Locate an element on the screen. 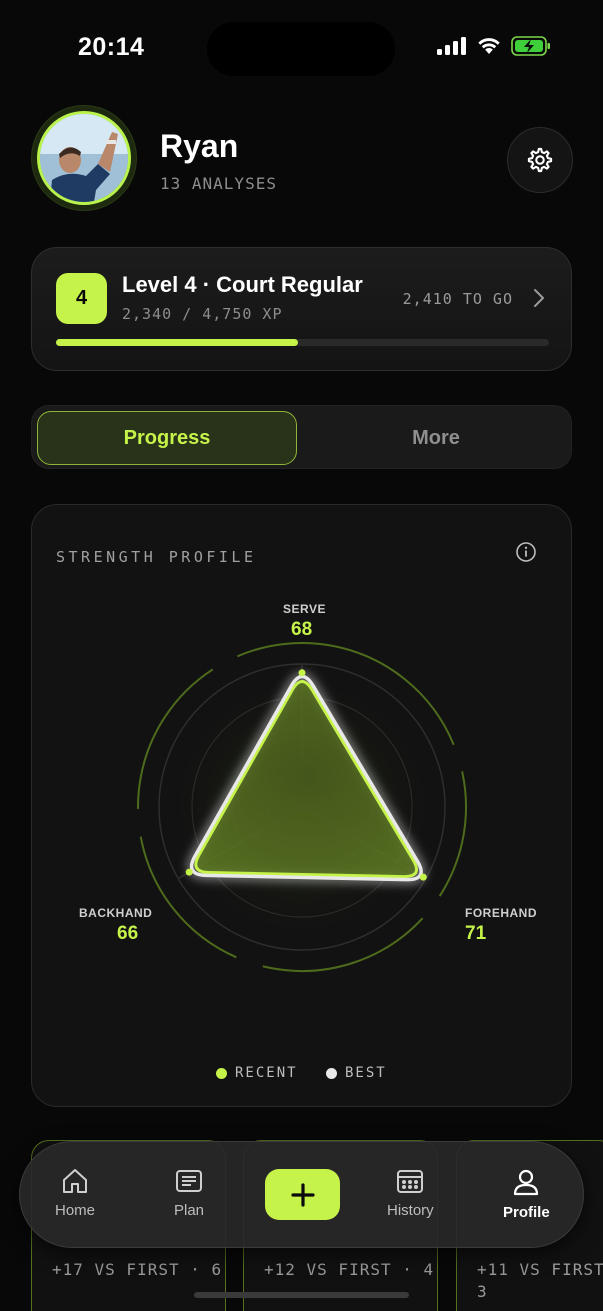 This screenshot has height=1311, width=603. settings-button is located at coordinates (540, 160).